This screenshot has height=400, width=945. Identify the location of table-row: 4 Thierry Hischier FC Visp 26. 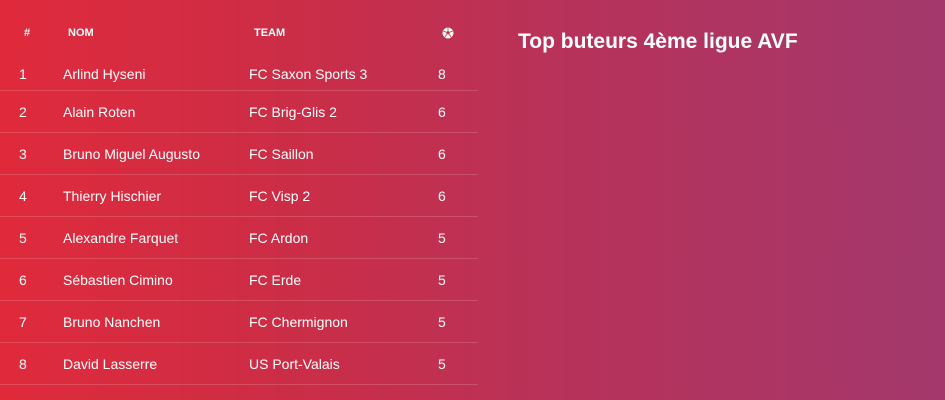
(239, 196).